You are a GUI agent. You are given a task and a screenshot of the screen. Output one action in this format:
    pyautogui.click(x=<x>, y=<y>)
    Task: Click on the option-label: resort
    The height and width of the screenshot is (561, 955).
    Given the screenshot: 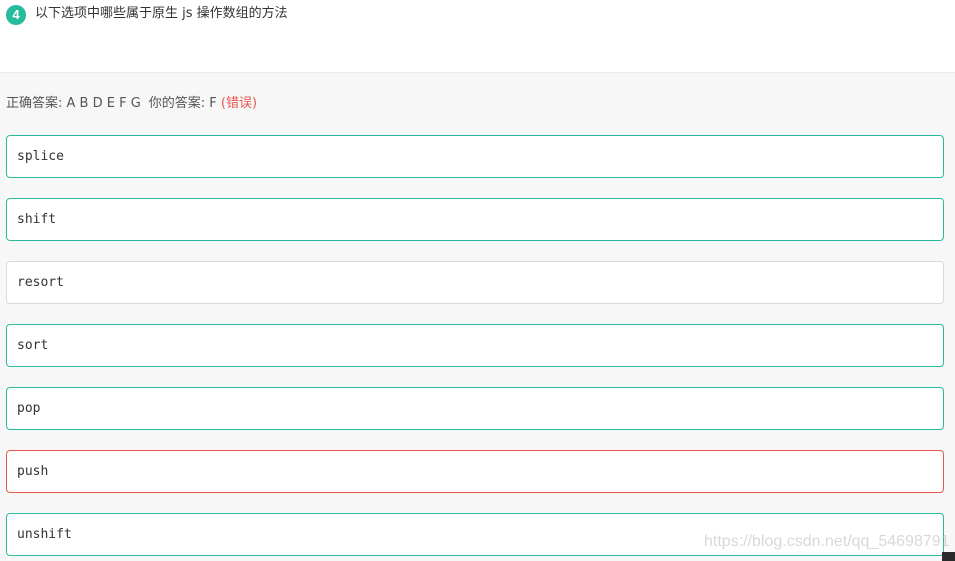 What is the action you would take?
    pyautogui.click(x=40, y=282)
    